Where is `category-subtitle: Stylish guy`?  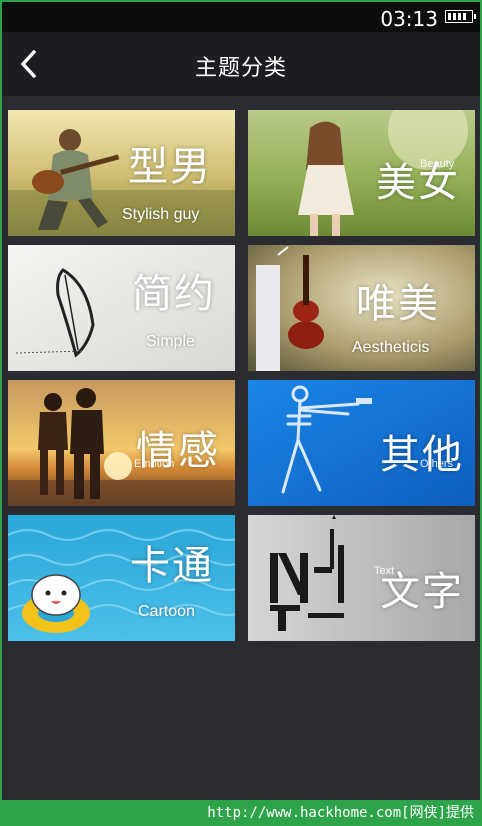 category-subtitle: Stylish guy is located at coordinates (161, 214).